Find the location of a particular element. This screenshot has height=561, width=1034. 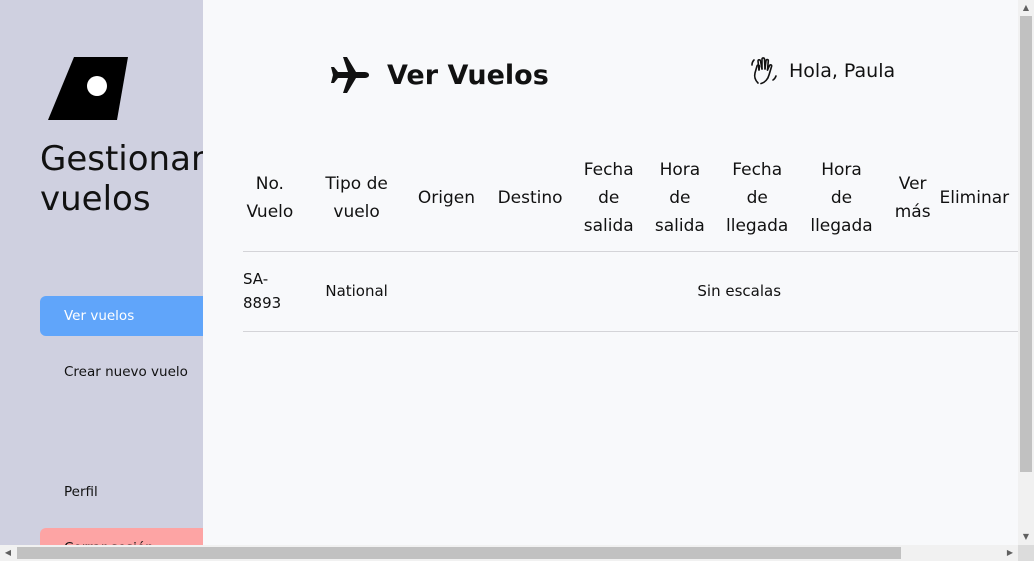

col-ver-mas: Ver más is located at coordinates (912, 197).